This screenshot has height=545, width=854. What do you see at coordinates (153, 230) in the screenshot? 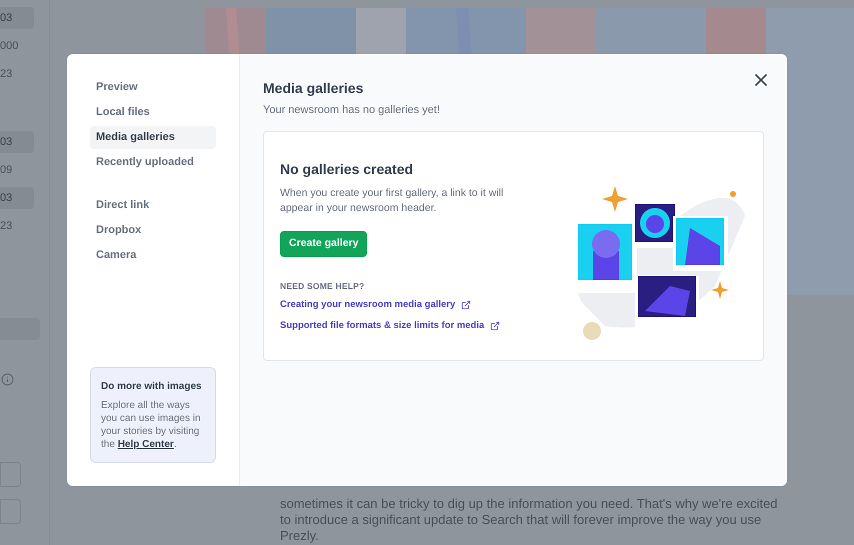
I see `nav-item: Dropbox` at bounding box center [153, 230].